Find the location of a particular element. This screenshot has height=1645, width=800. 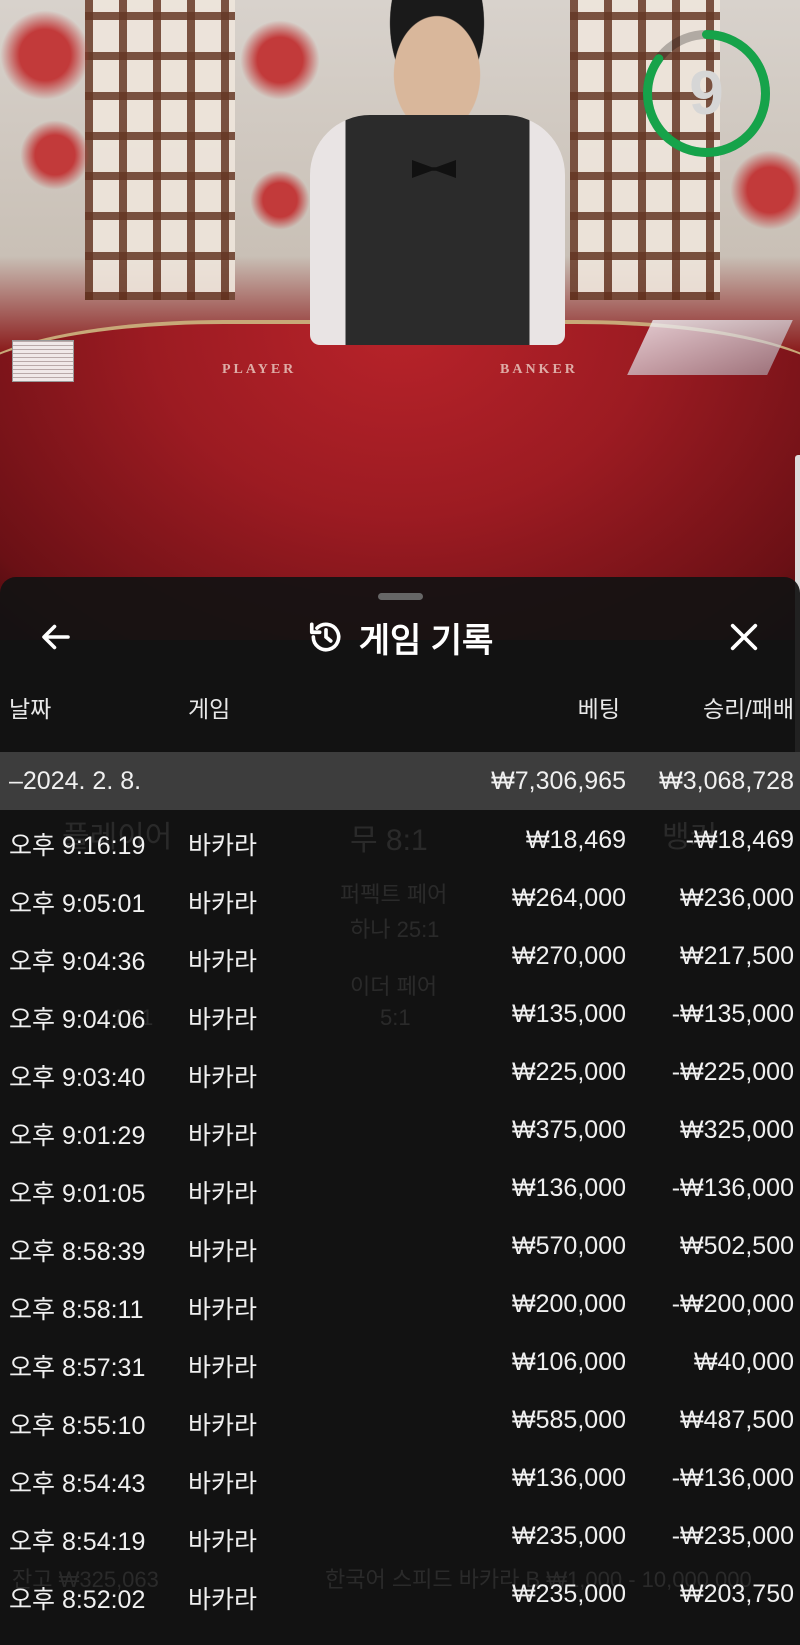

table-row: 오후 9:01:29 바카라 ₩375,000 ₩325,000 is located at coordinates (400, 1129).